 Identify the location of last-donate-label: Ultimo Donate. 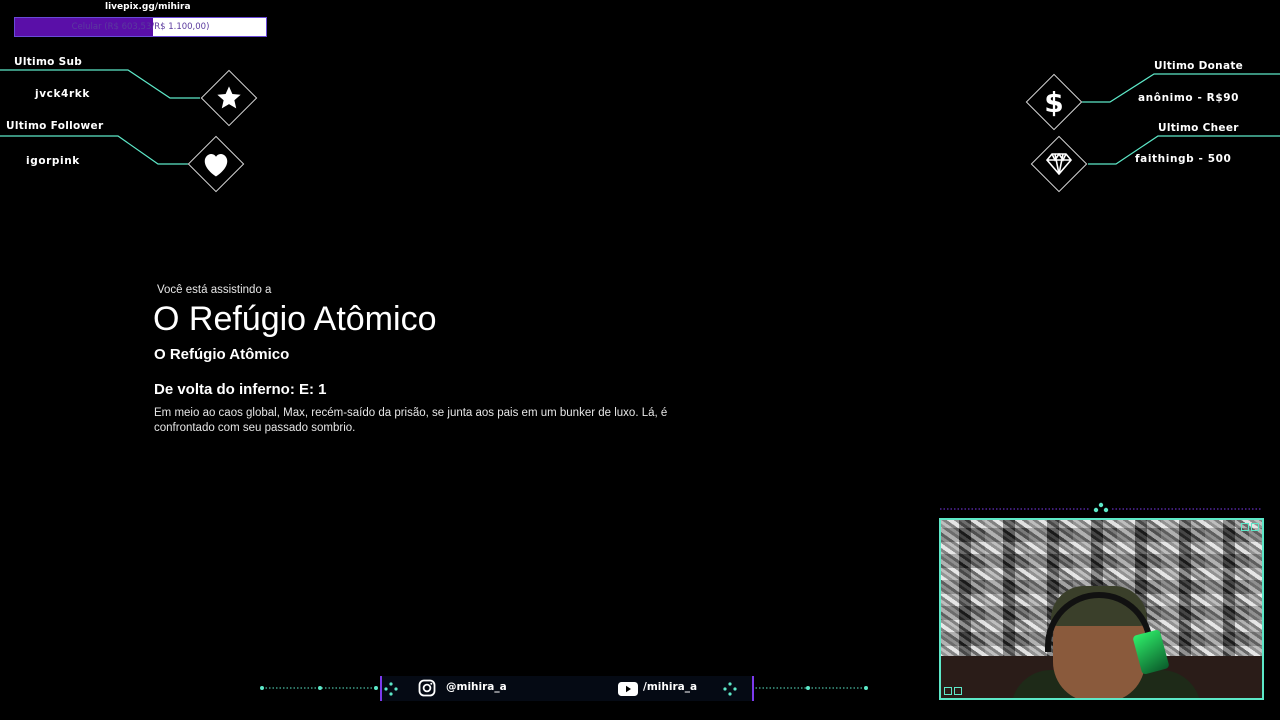
(1199, 66).